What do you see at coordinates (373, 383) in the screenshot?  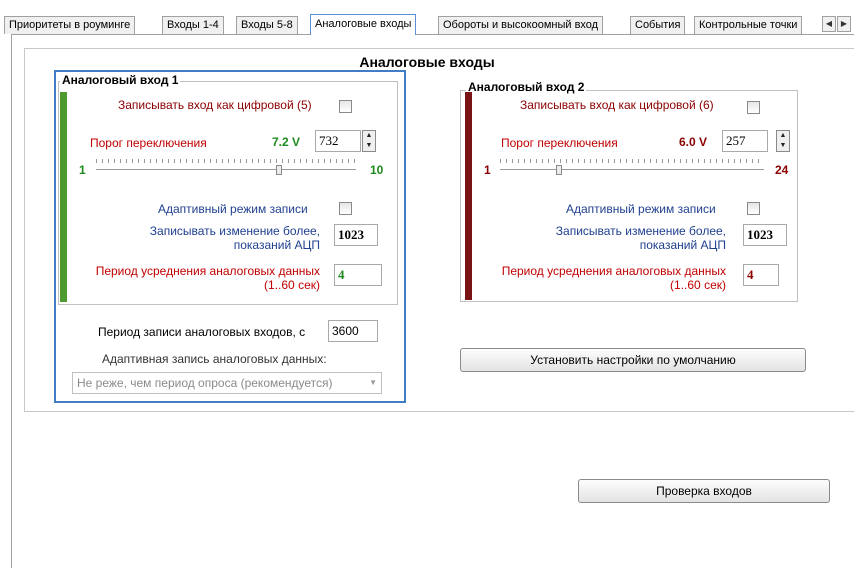 I see `chevron-down-icon: ▼` at bounding box center [373, 383].